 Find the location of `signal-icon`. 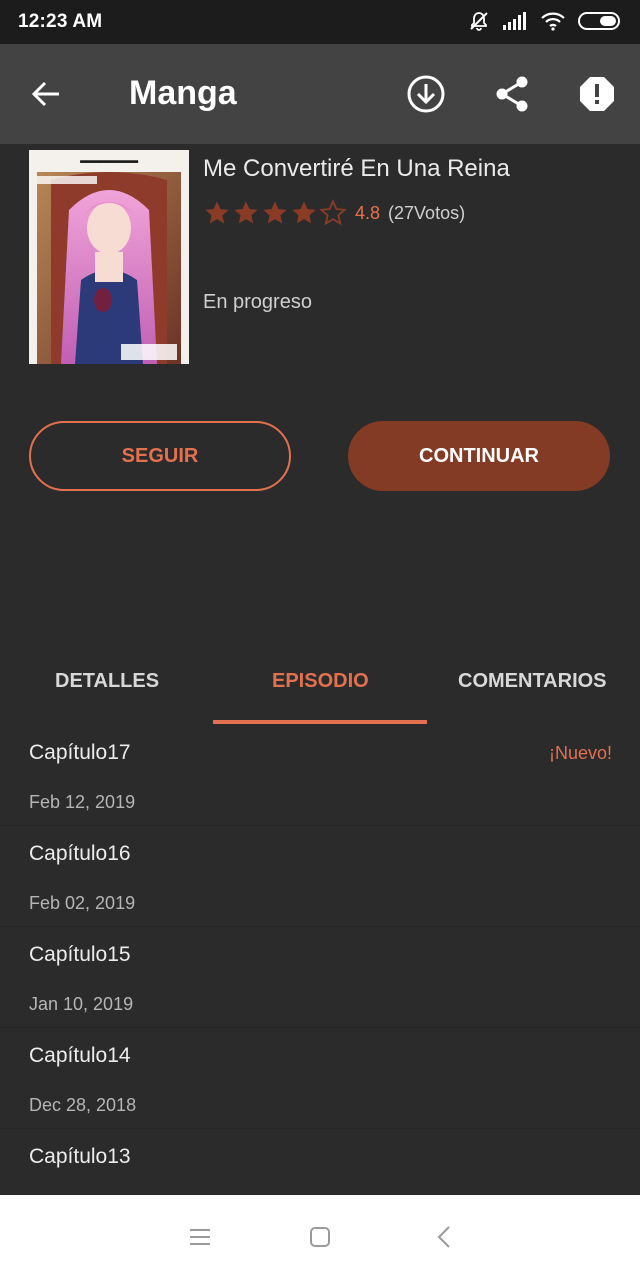

signal-icon is located at coordinates (514, 21).